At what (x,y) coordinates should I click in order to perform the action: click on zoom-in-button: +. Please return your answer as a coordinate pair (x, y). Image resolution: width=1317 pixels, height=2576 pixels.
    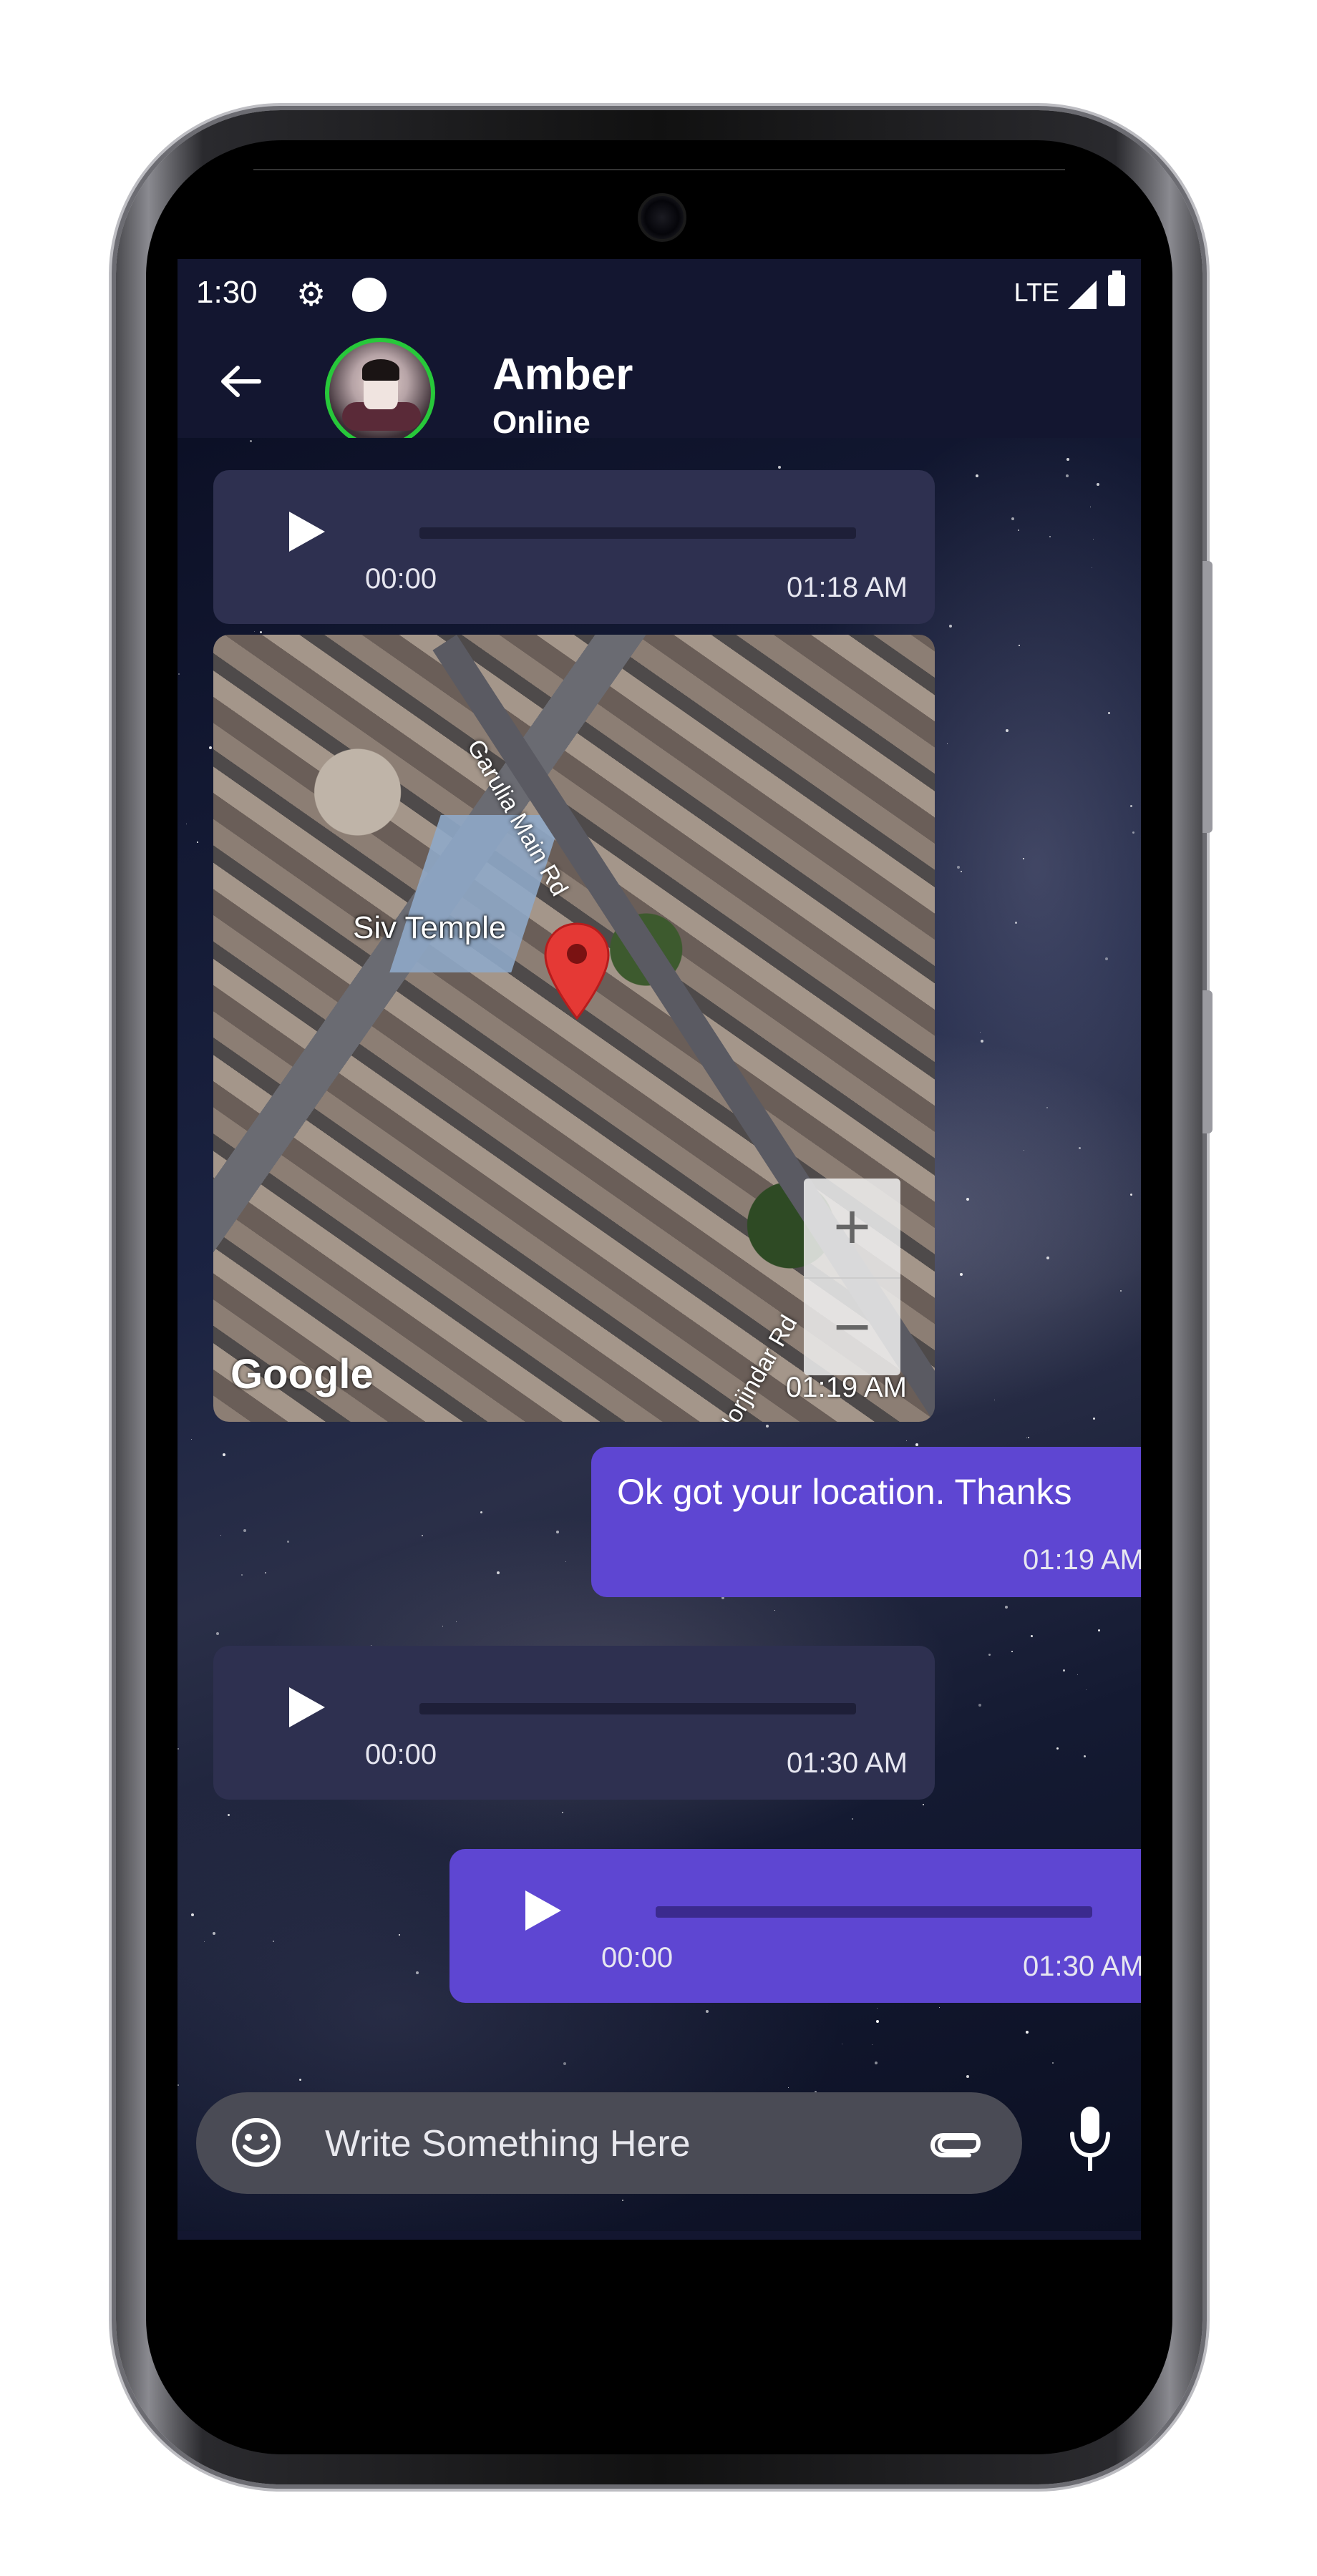
    Looking at the image, I should click on (852, 1228).